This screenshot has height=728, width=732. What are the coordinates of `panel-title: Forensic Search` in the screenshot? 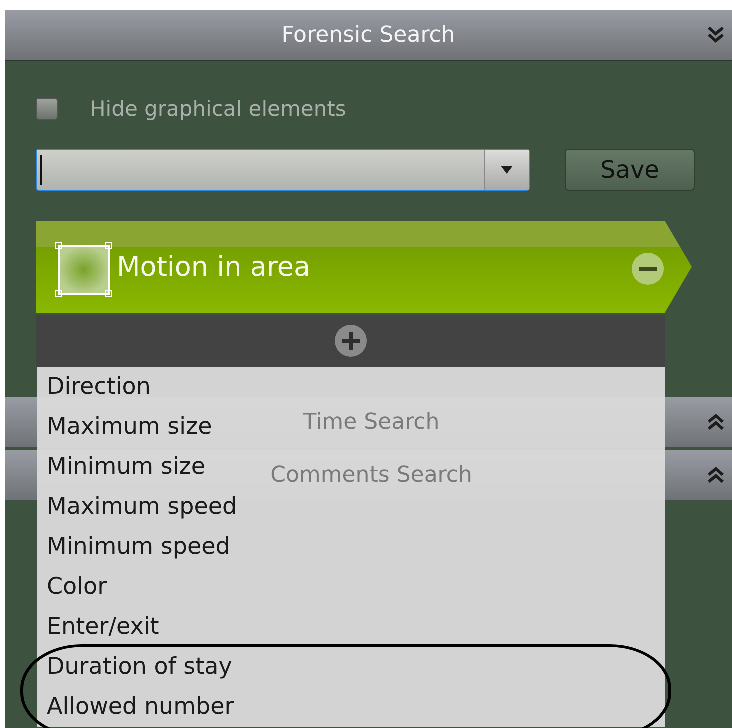 It's located at (369, 35).